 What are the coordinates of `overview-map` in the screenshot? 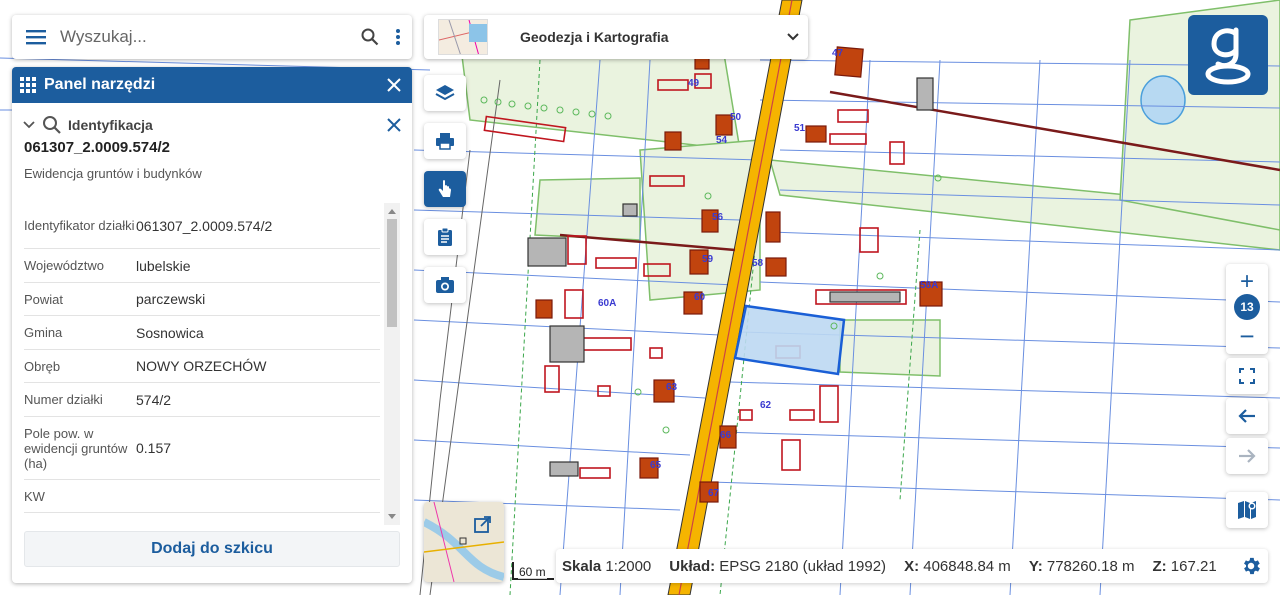 It's located at (464, 542).